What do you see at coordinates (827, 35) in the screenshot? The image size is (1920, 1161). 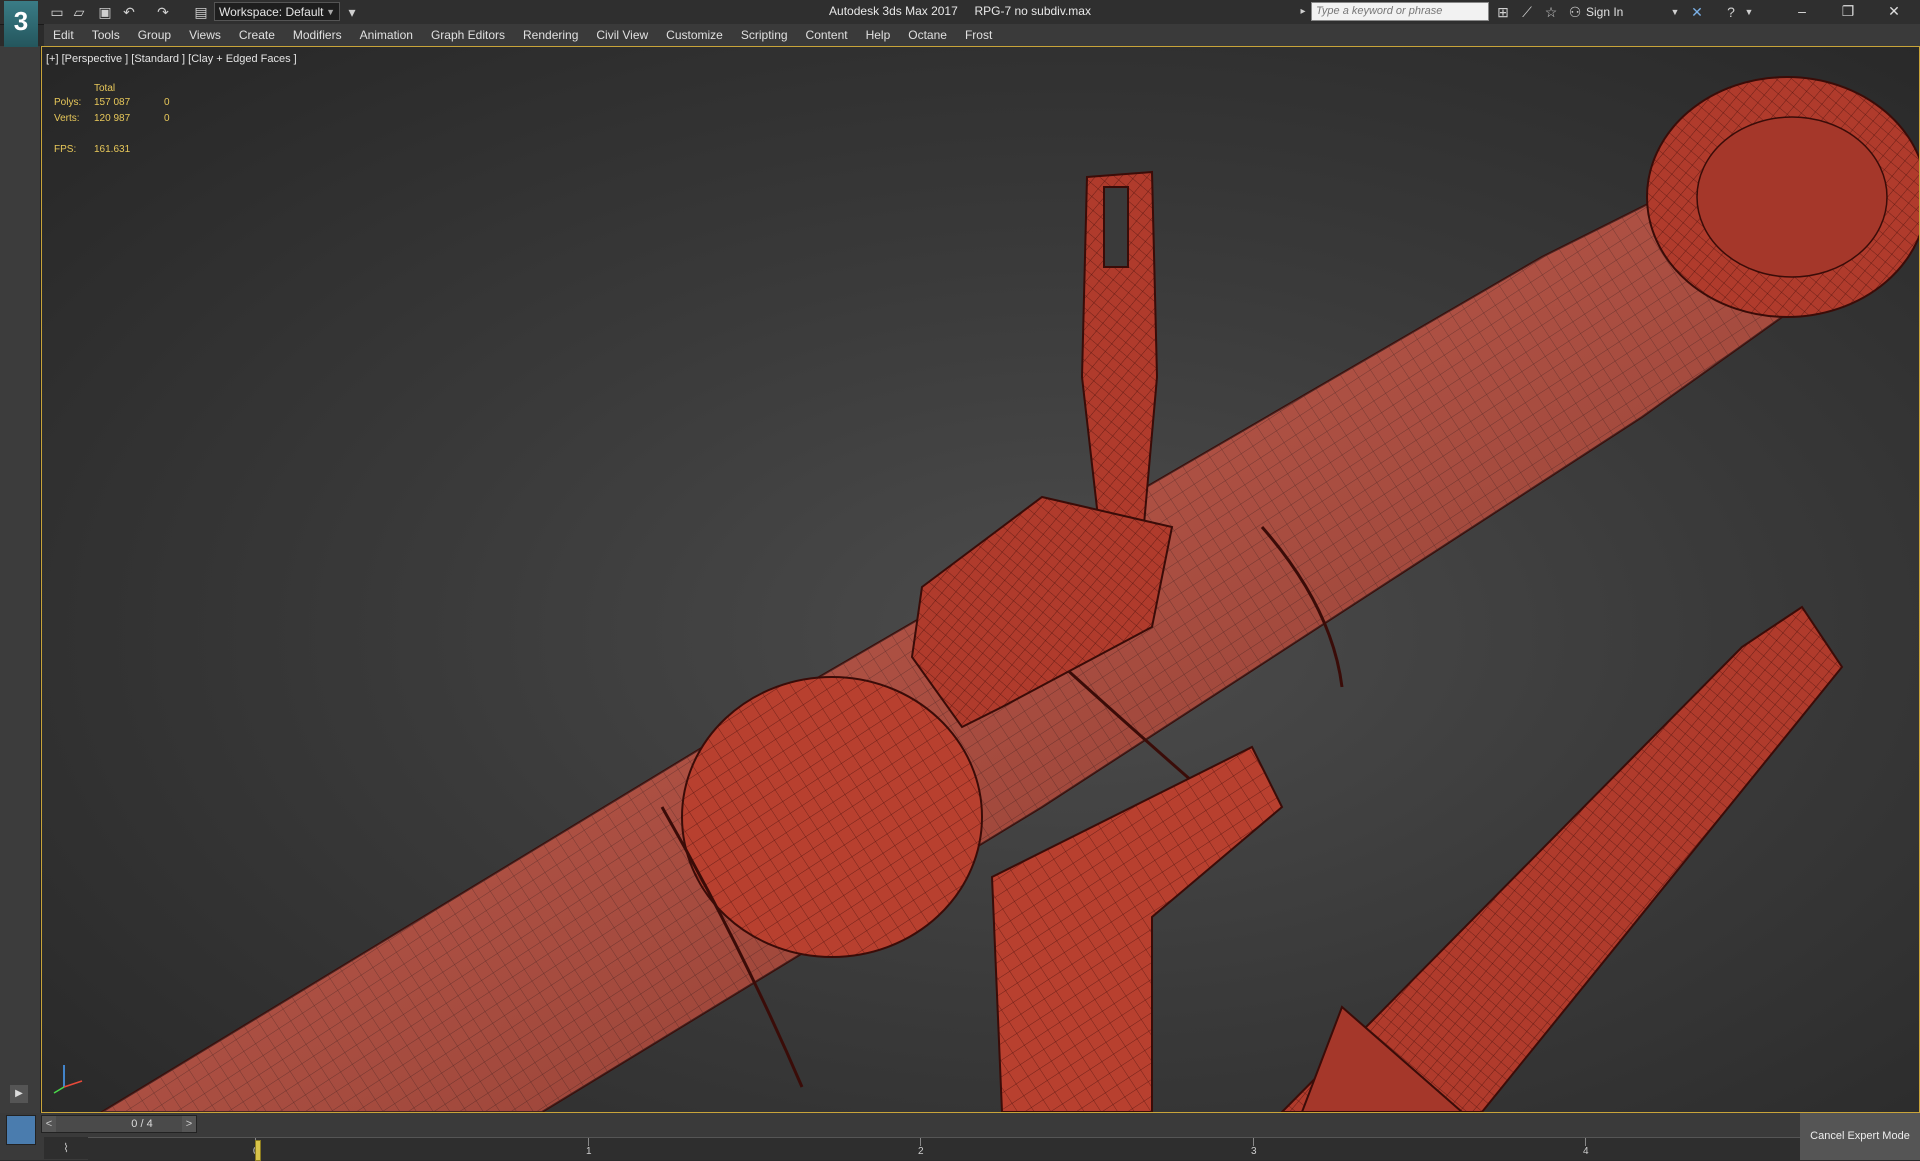 I see `menu-content: Content` at bounding box center [827, 35].